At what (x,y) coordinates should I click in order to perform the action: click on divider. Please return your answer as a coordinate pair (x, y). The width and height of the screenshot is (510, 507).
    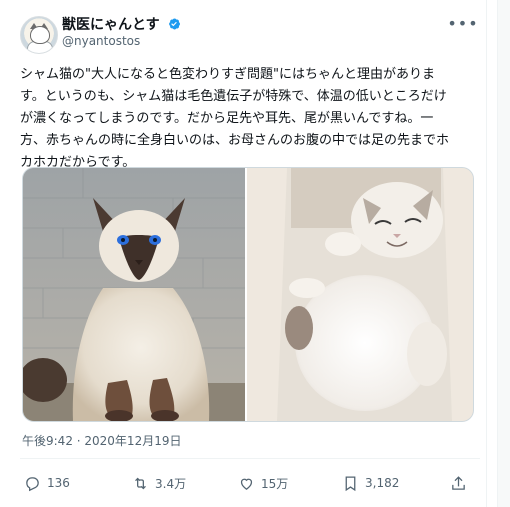
    Looking at the image, I should click on (250, 458).